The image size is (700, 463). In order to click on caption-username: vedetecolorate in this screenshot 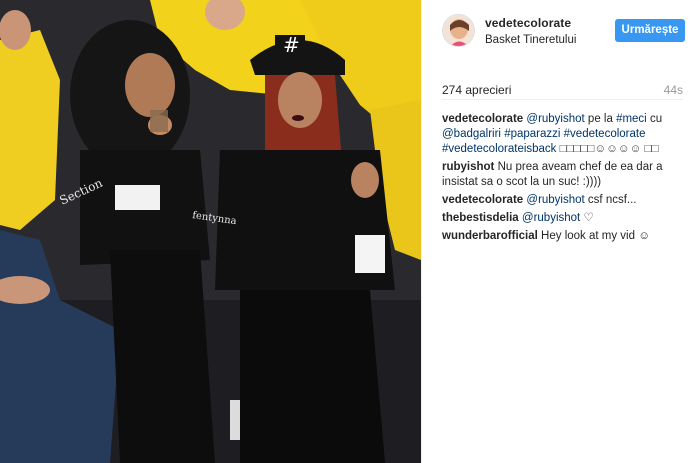, I will do `click(482, 119)`.